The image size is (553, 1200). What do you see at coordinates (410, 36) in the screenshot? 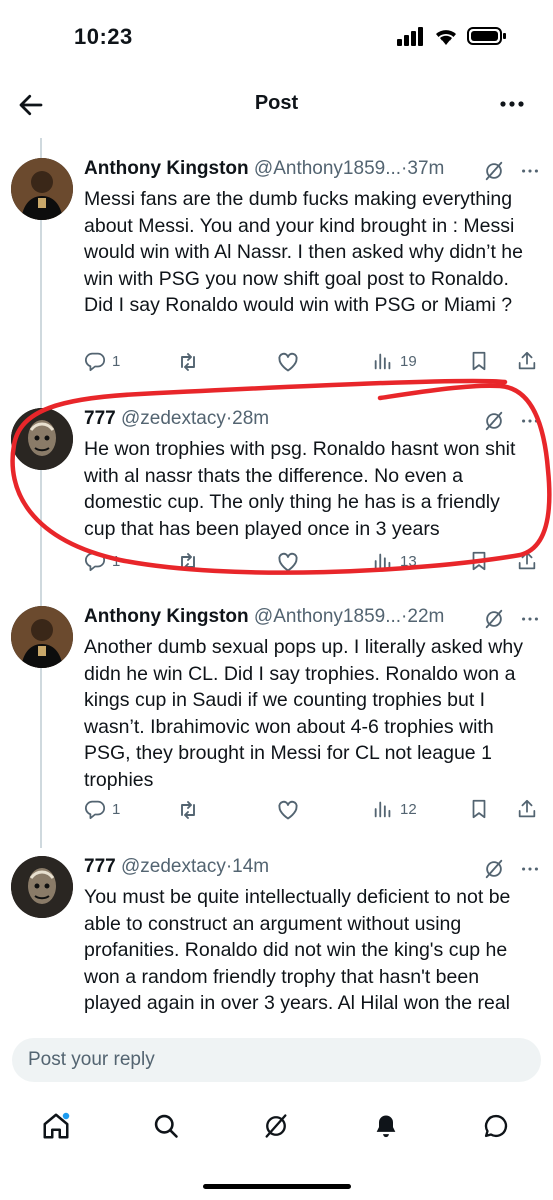
I see `cellular-signal-icon` at bounding box center [410, 36].